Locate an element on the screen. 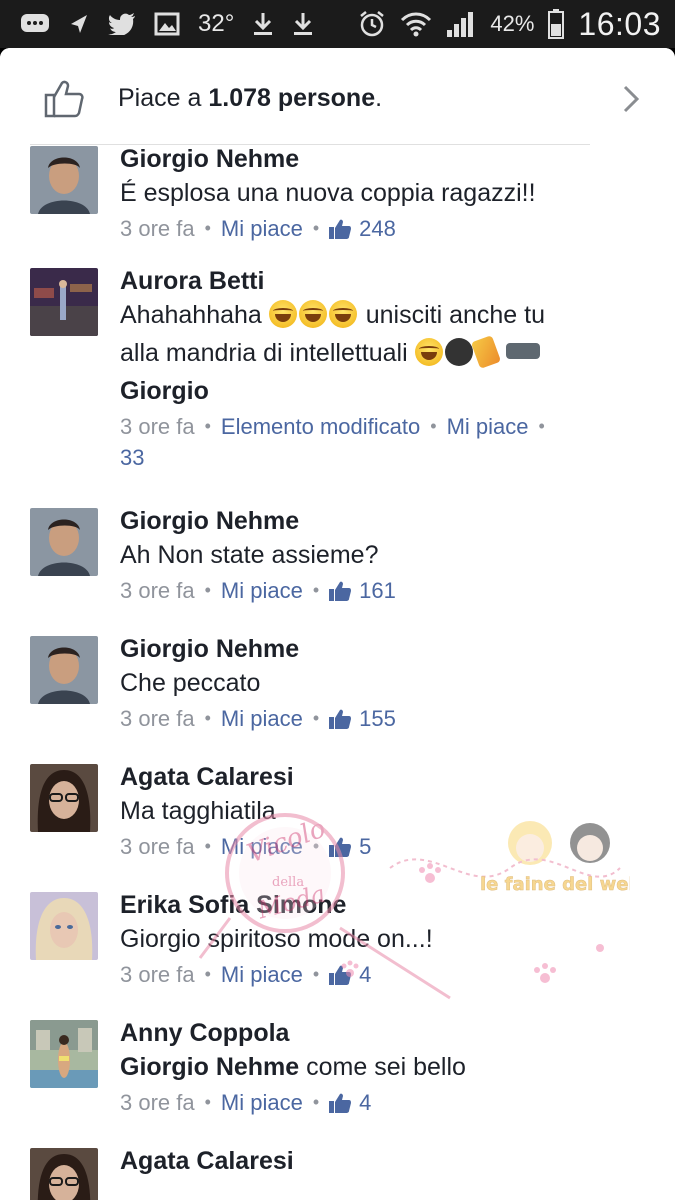  comment-meta: 3 ore fa • Mi piace • 248 is located at coordinates (380, 230).